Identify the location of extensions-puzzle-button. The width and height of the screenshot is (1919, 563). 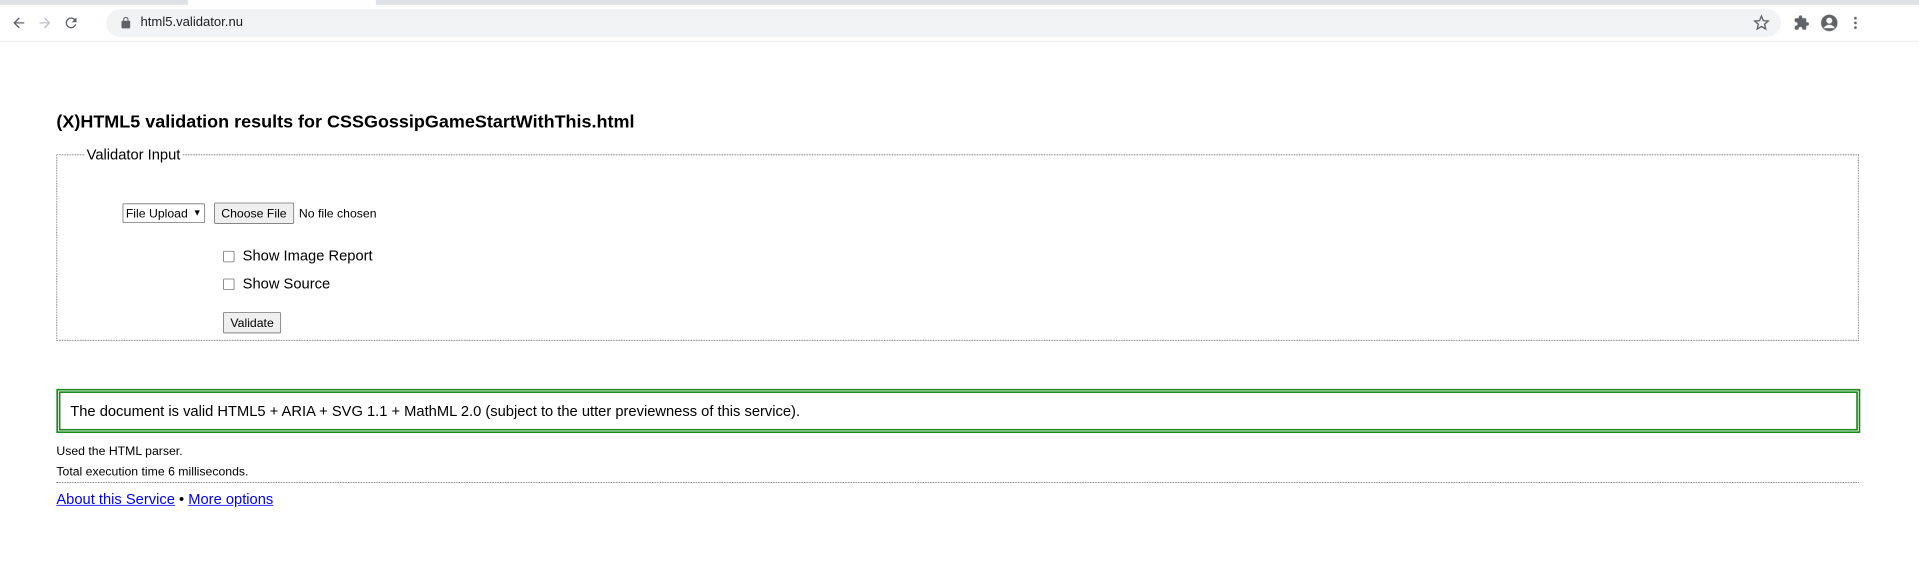
(1801, 22).